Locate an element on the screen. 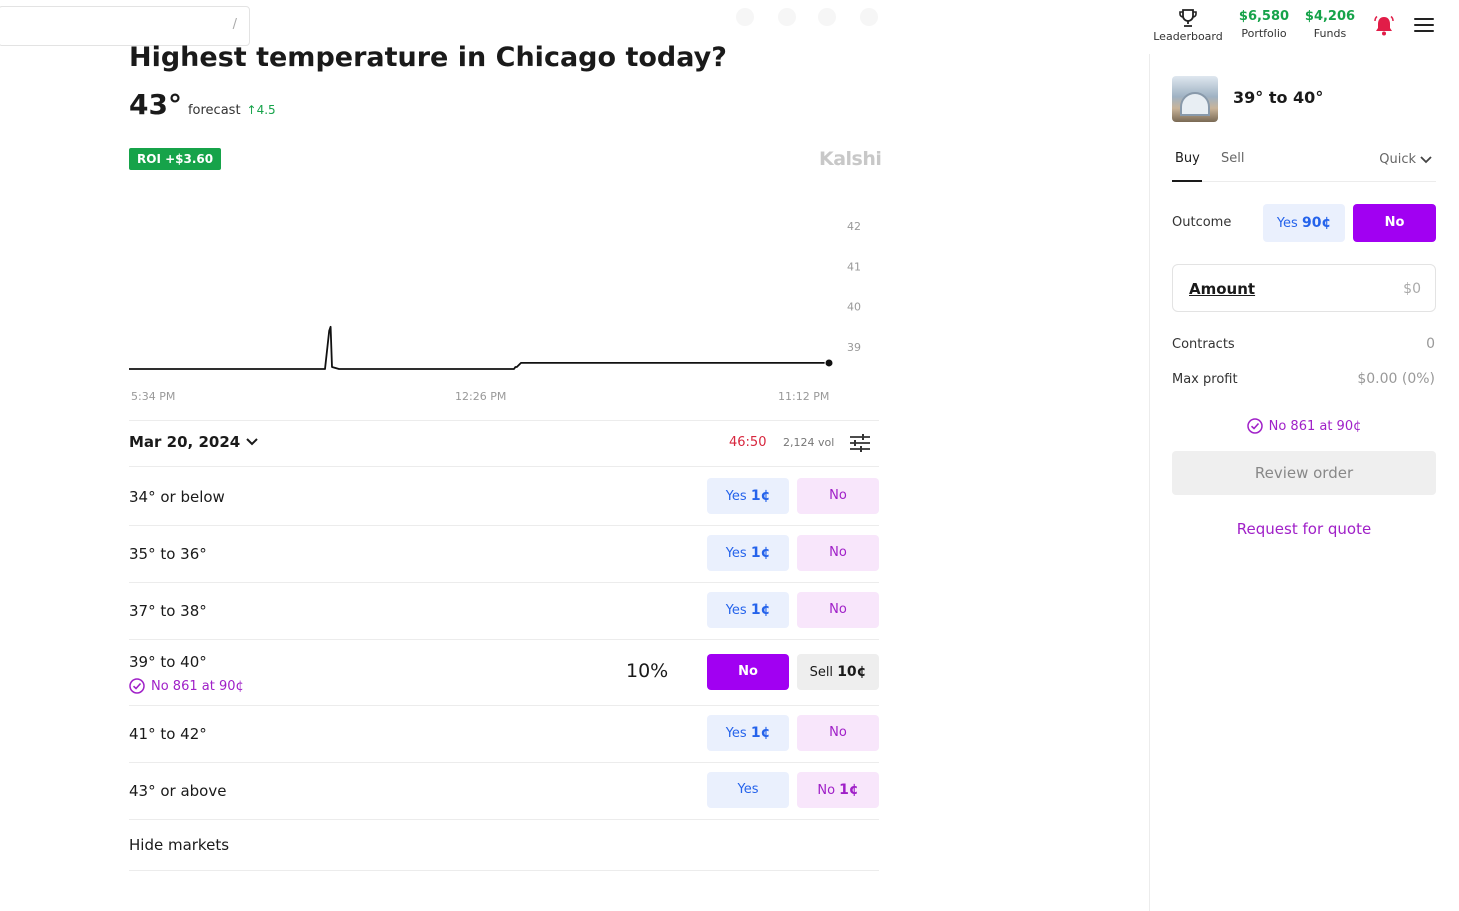 This screenshot has height=911, width=1459. volume-label: 2,124 vol is located at coordinates (809, 442).